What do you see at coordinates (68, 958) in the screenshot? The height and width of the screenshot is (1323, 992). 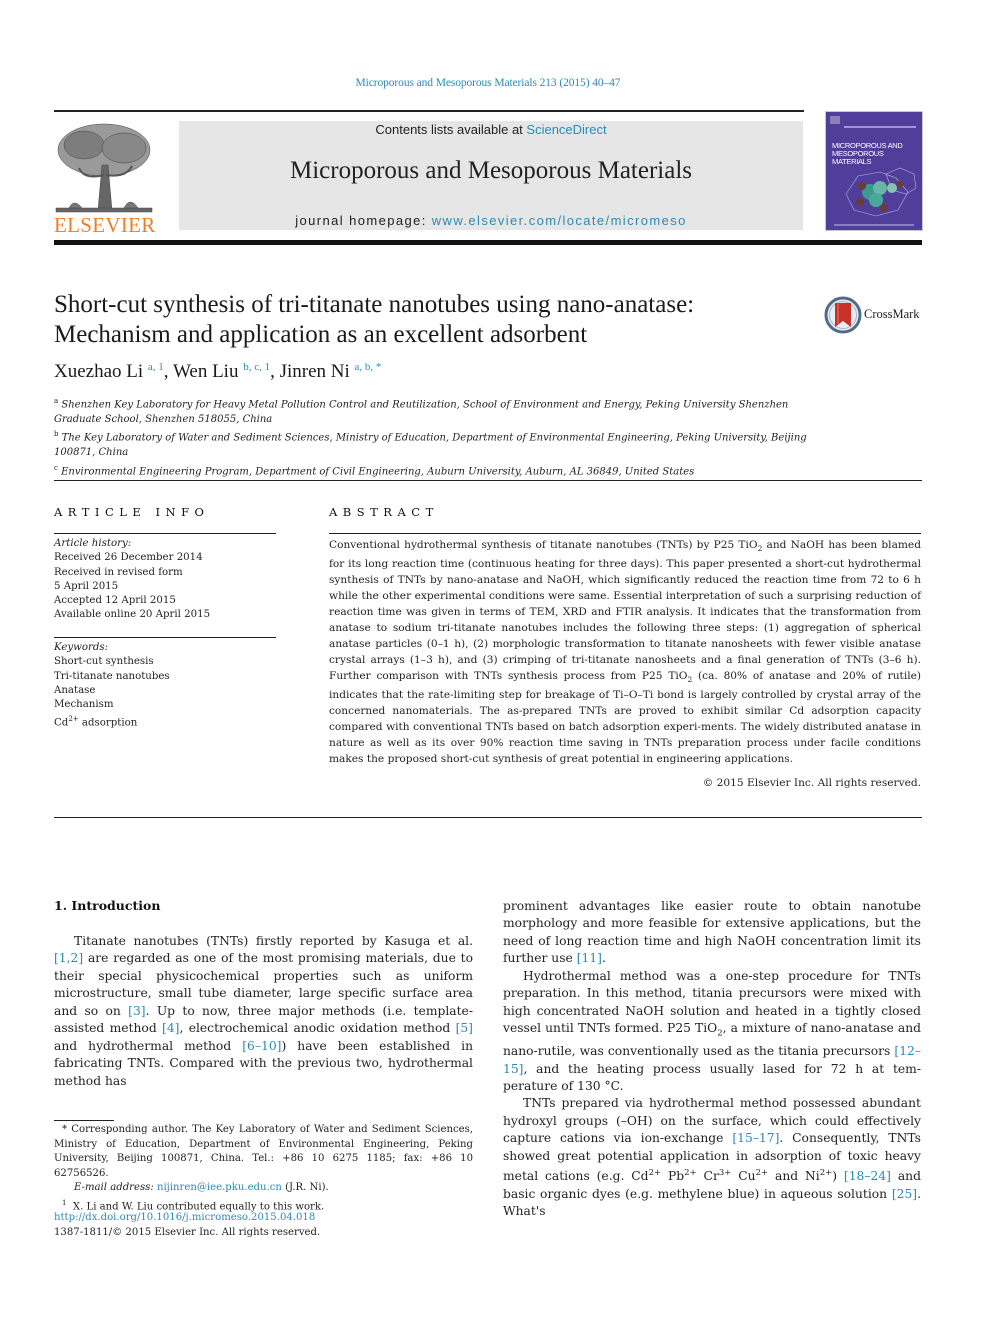 I see `citation-link: [1,2]` at bounding box center [68, 958].